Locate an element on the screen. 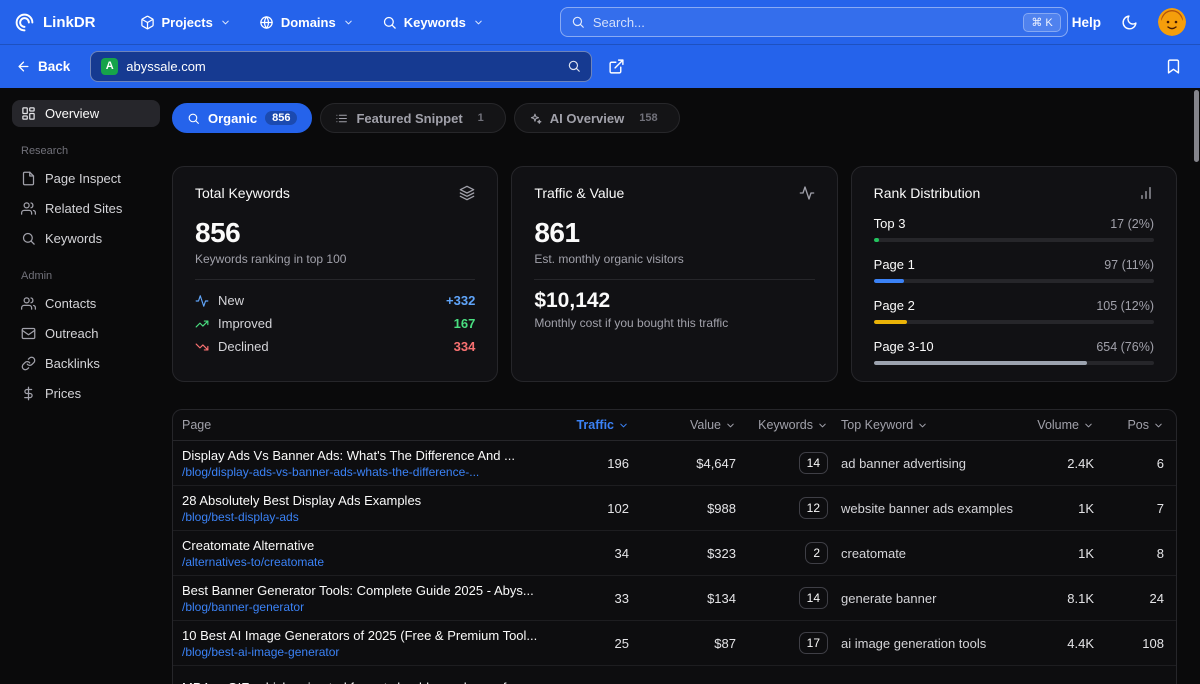  sidebar-item-backlinks: Backlinks is located at coordinates (86, 363).